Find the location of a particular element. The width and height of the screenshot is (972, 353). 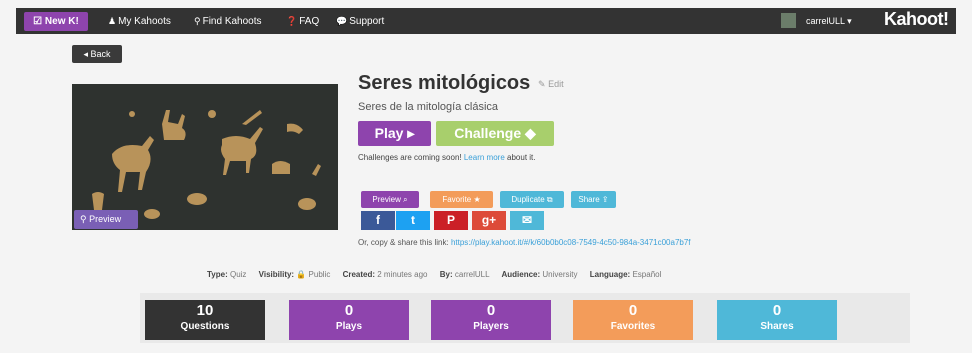

new-kahoot-button: ☑ New K! is located at coordinates (56, 21).